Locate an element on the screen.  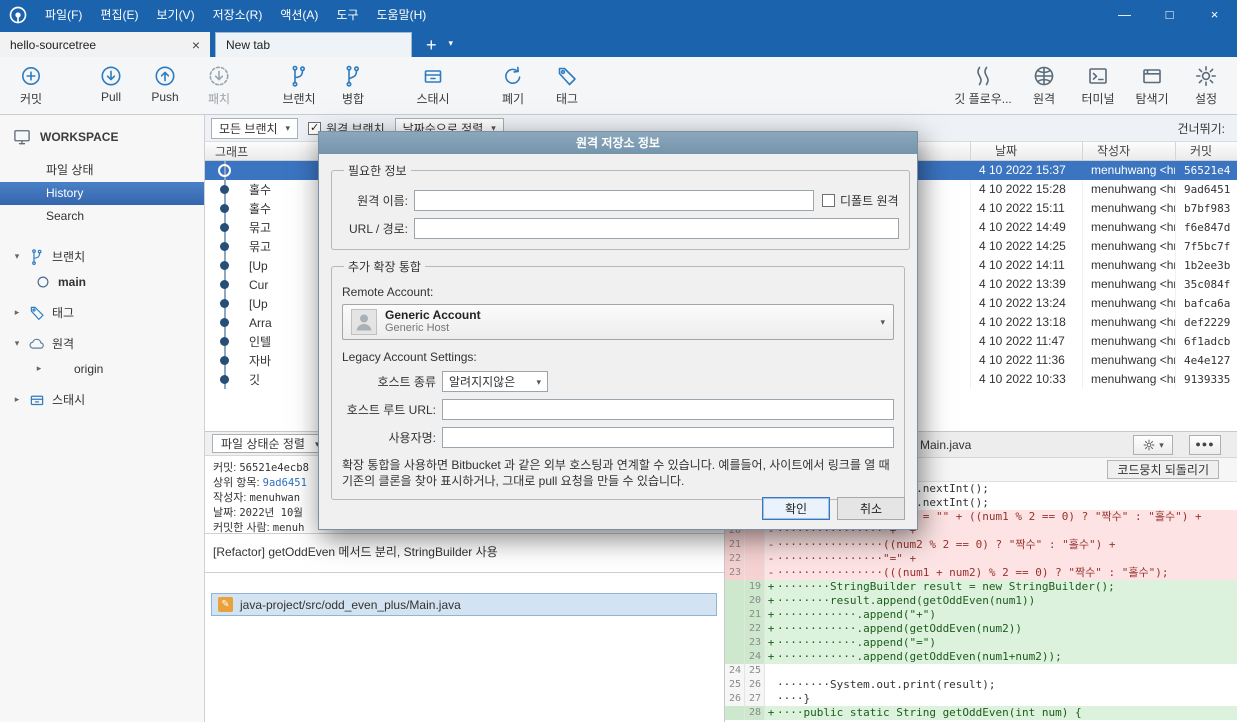
minimize-button: — is located at coordinates (1124, 15).